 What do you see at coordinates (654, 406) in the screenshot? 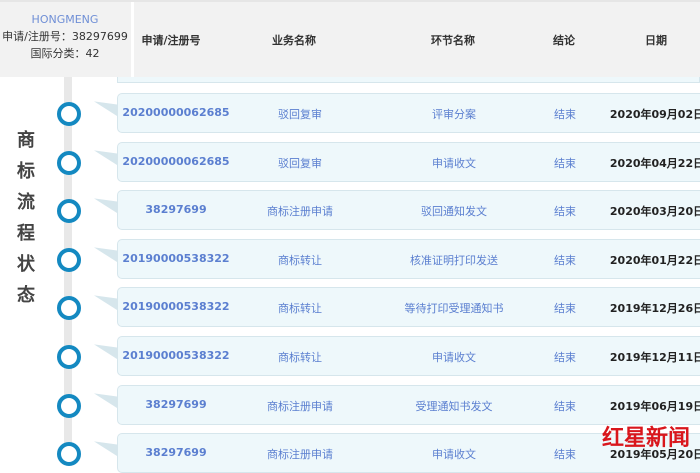
I see `cell-date: 2019年06月19日` at bounding box center [654, 406].